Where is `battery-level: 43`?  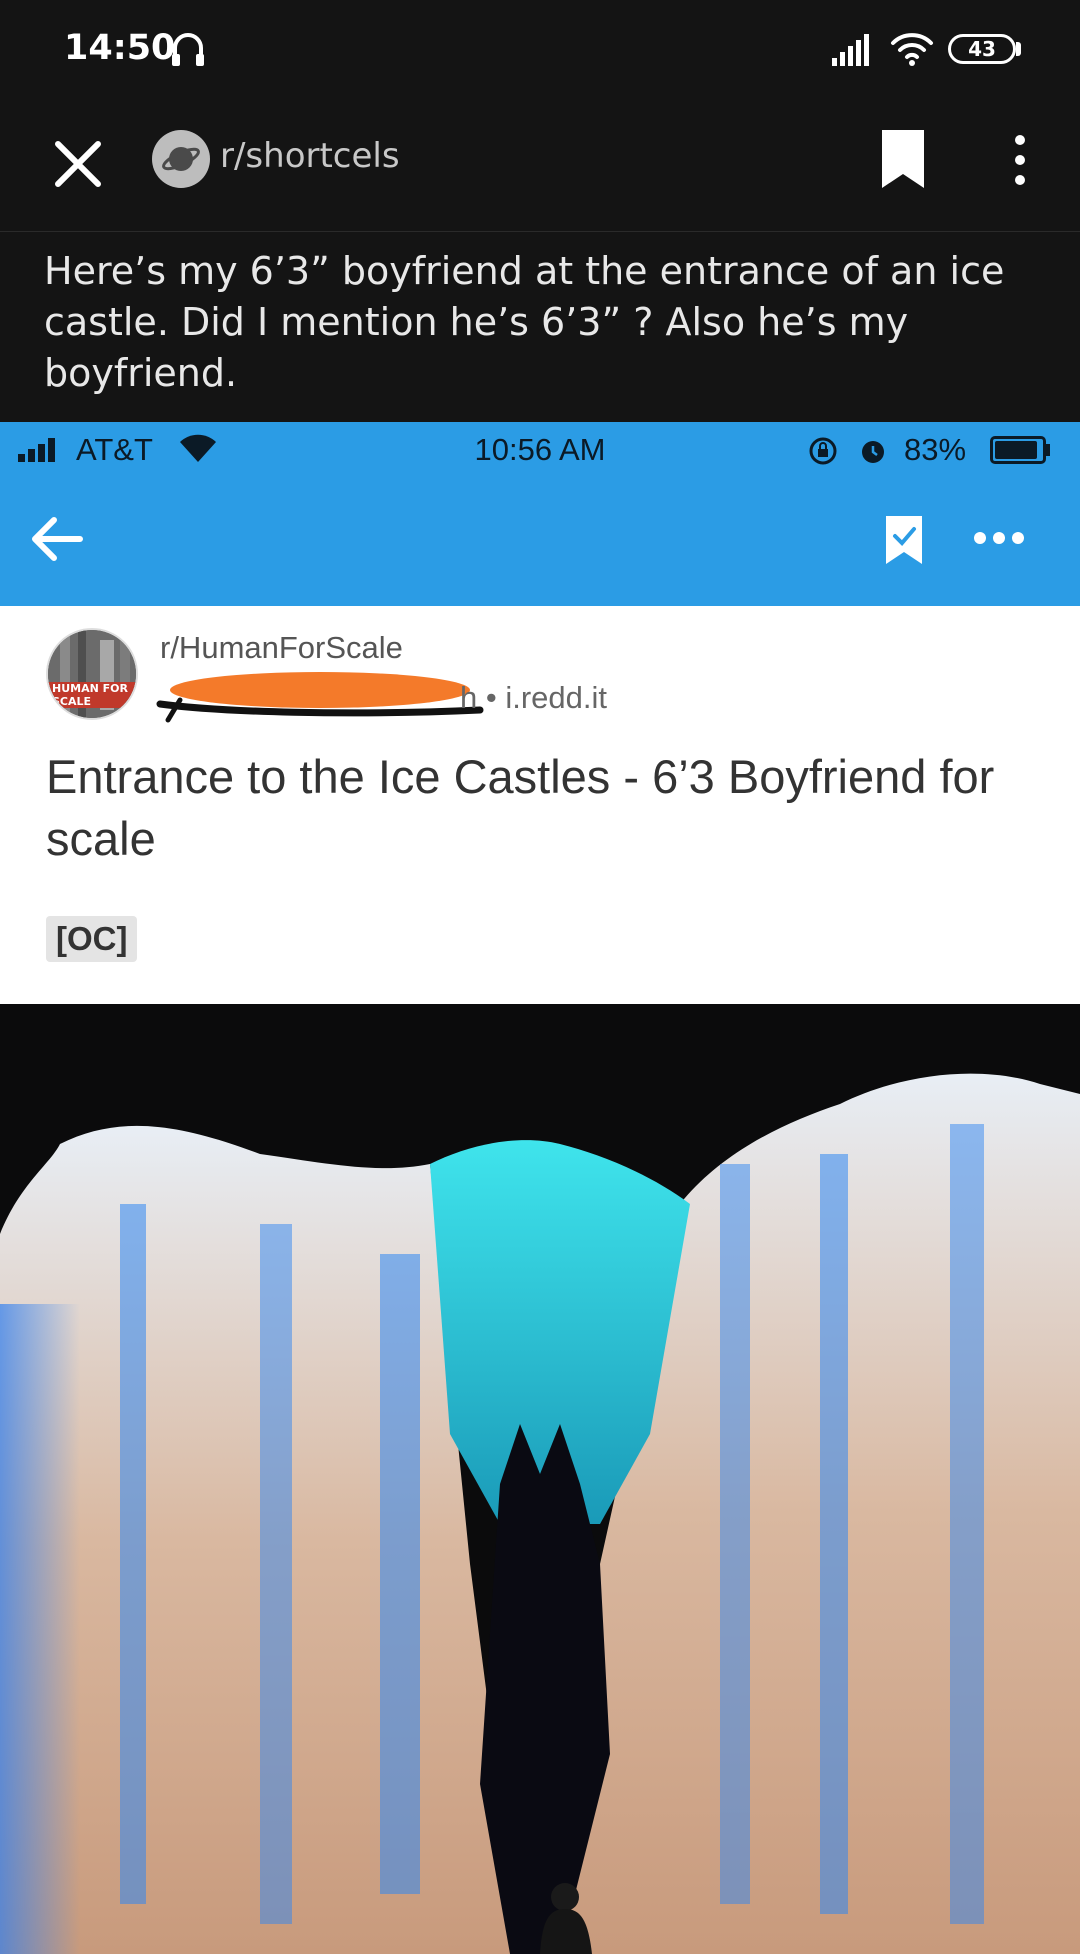
battery-level: 43 is located at coordinates (982, 49).